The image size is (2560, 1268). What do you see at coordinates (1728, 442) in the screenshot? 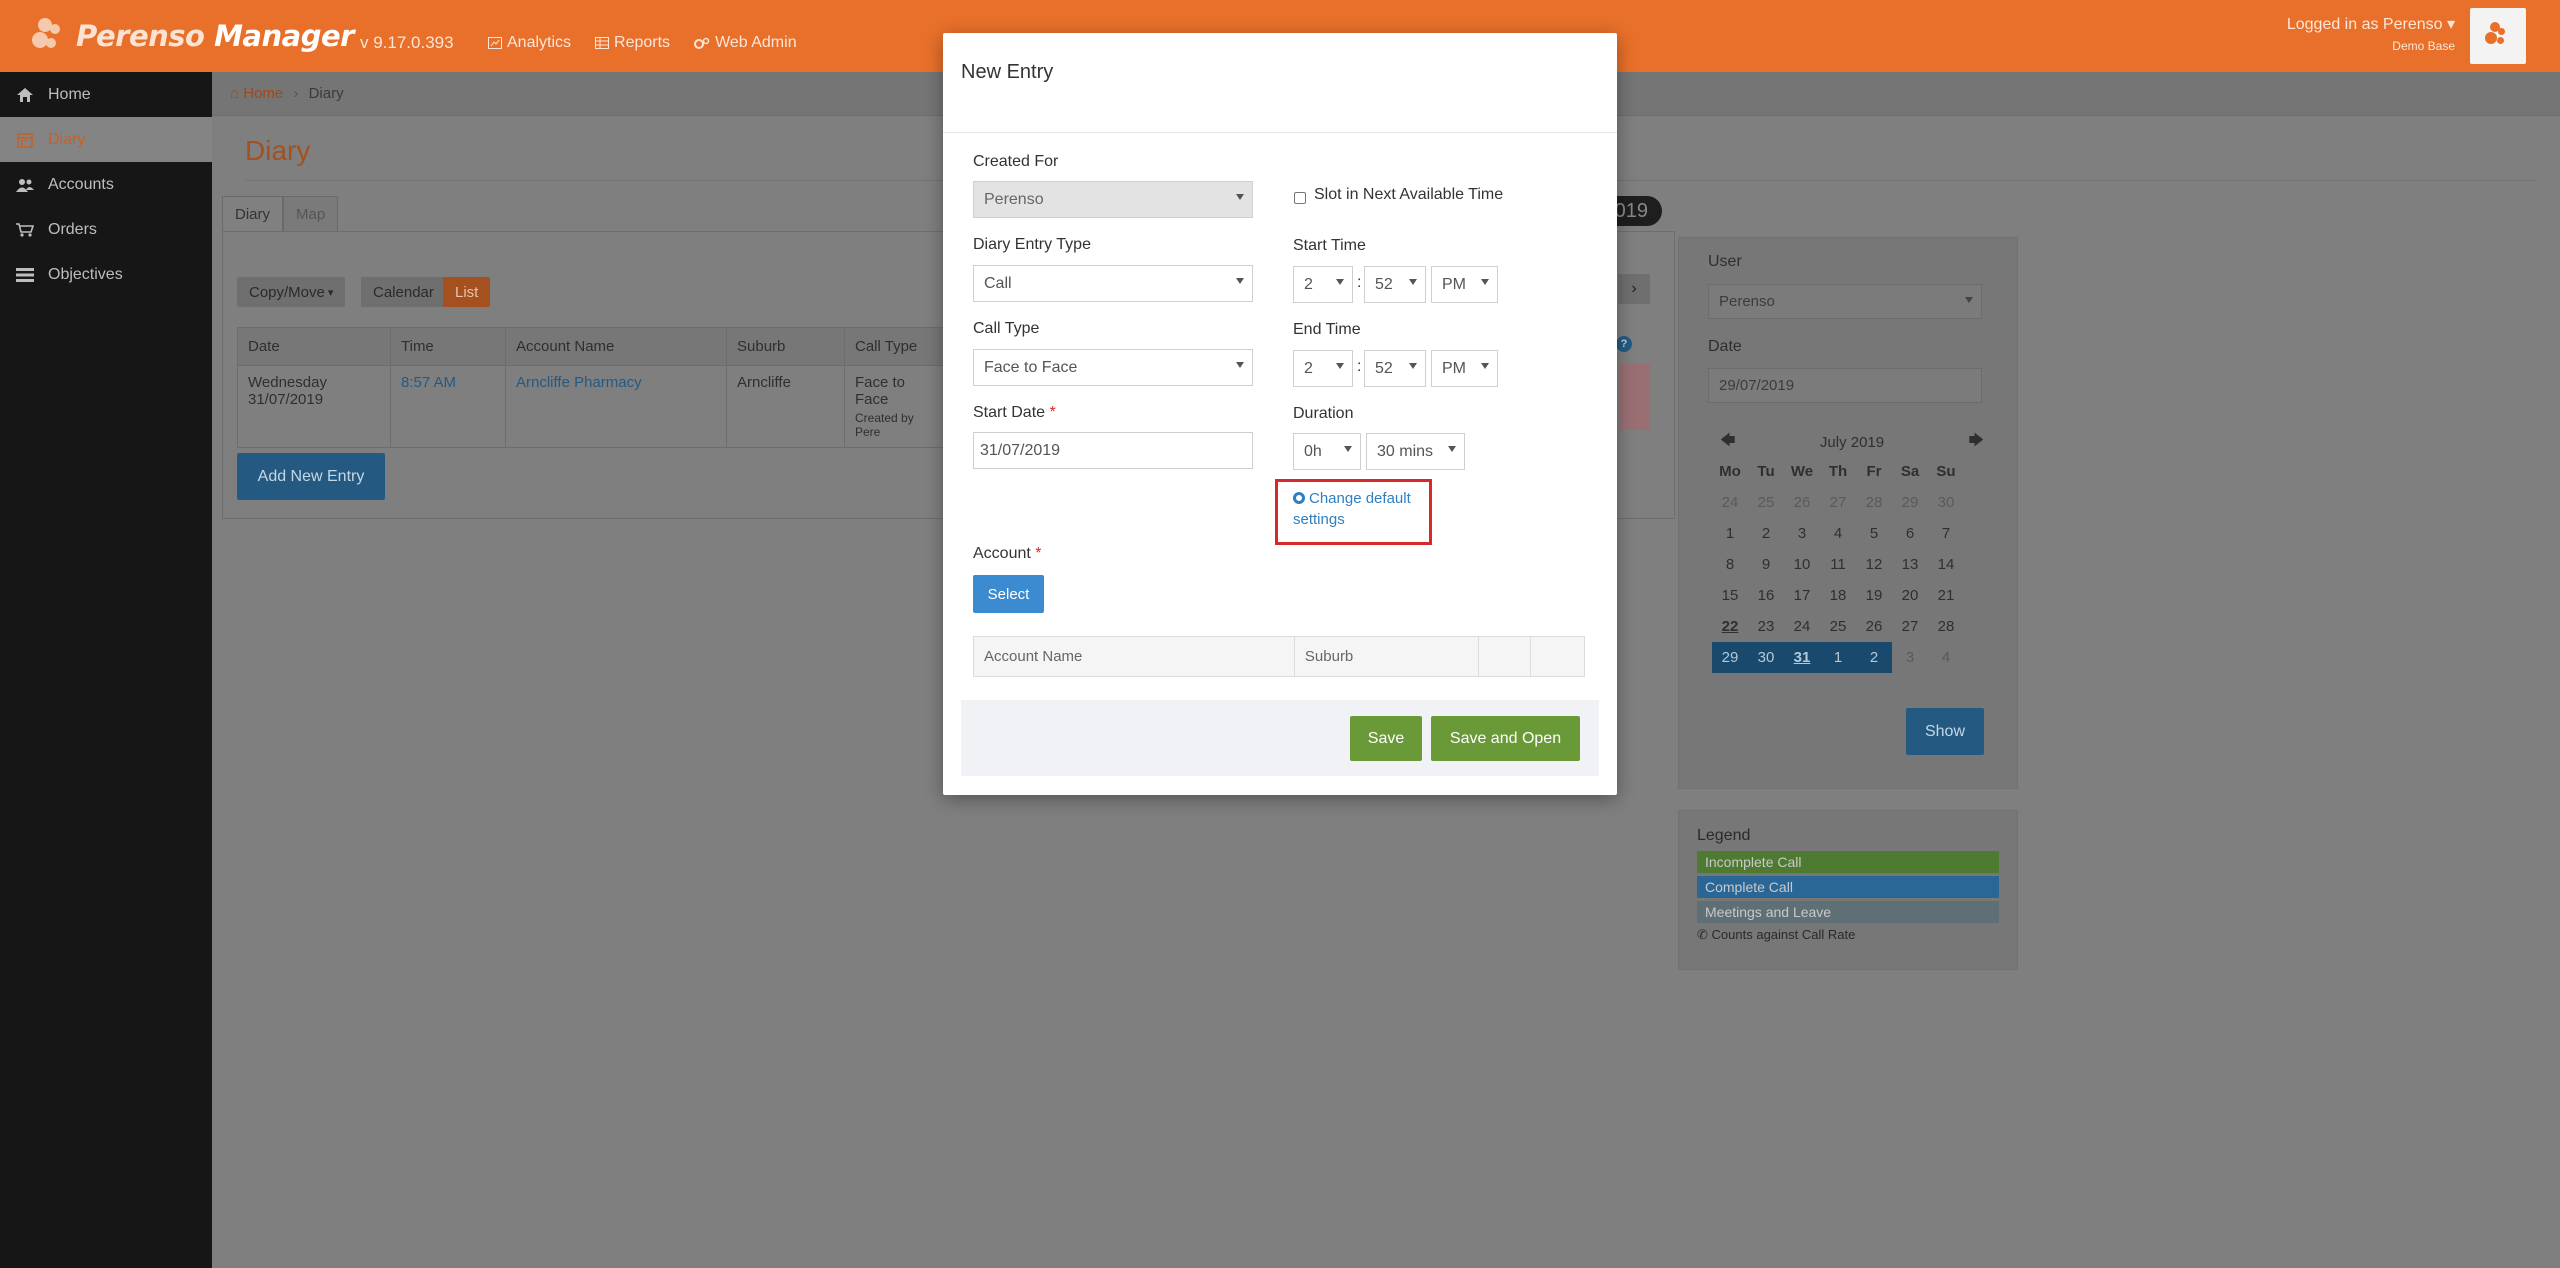
I see `prev-month-icon: 🡄` at bounding box center [1728, 442].